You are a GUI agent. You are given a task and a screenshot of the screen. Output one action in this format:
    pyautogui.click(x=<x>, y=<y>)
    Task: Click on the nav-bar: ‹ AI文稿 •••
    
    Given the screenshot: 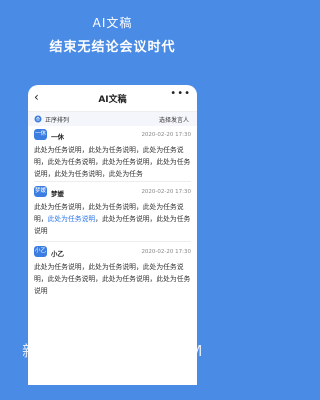 What is the action you would take?
    pyautogui.click(x=112, y=98)
    